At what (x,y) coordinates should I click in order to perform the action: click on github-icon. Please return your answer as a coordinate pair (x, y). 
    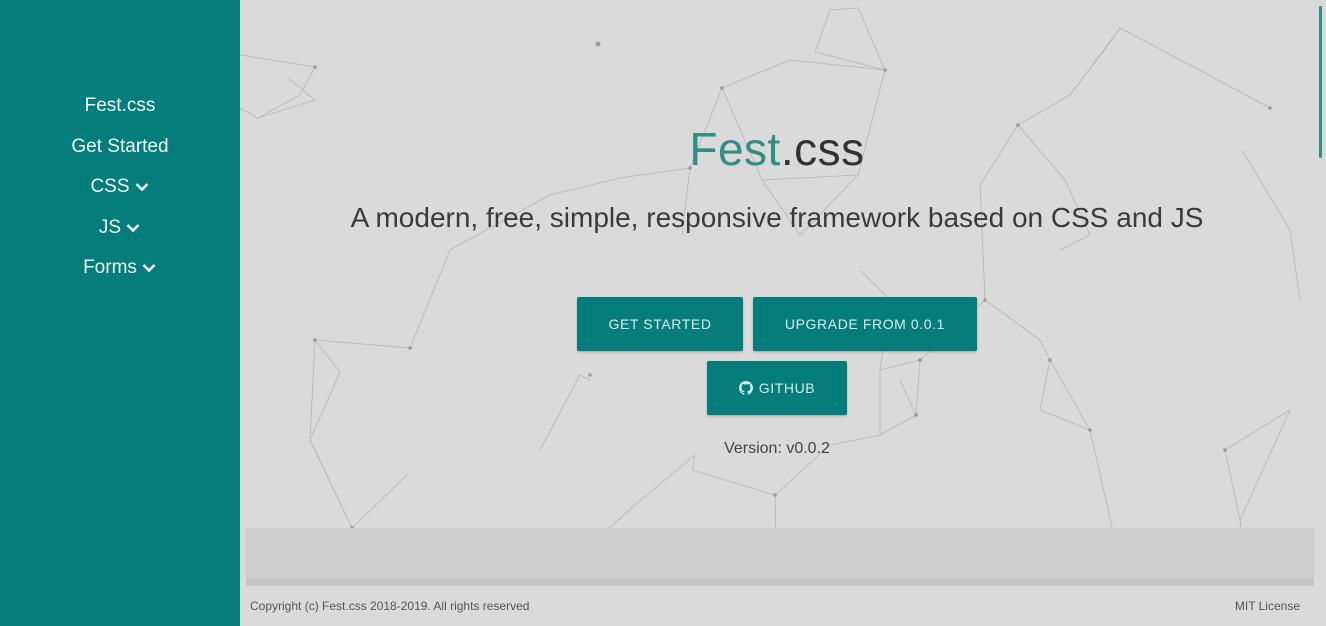
    Looking at the image, I should click on (748, 388).